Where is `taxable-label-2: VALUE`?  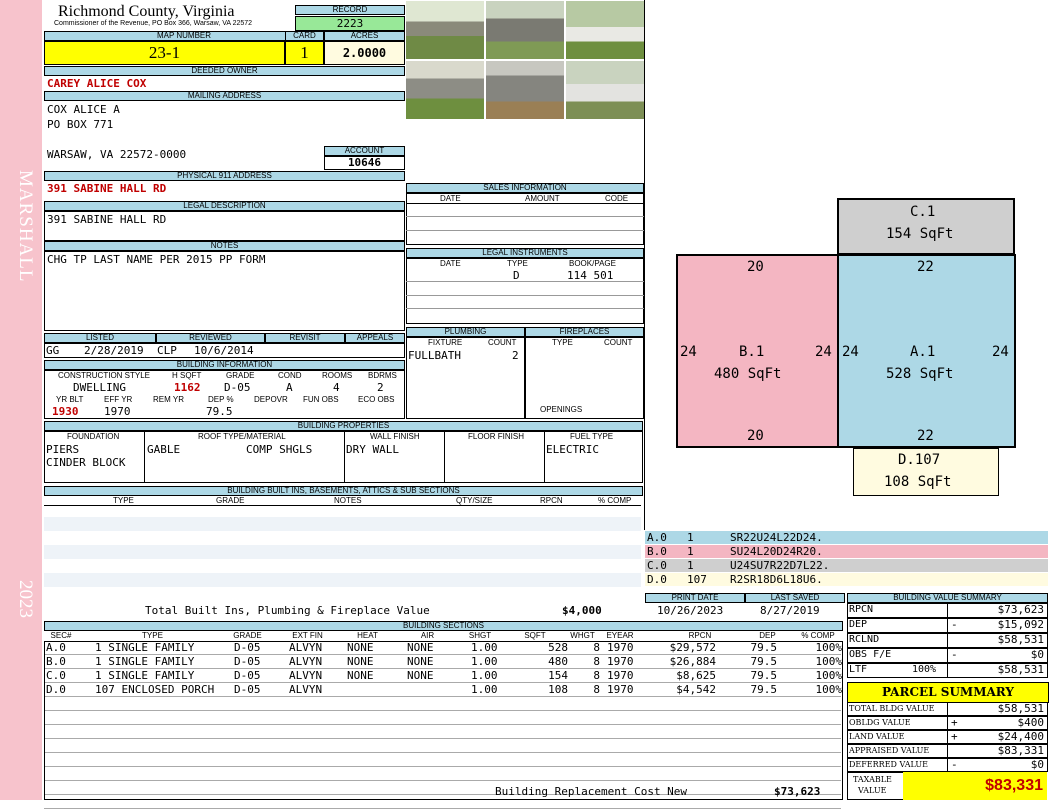
taxable-label-2: VALUE is located at coordinates (872, 790).